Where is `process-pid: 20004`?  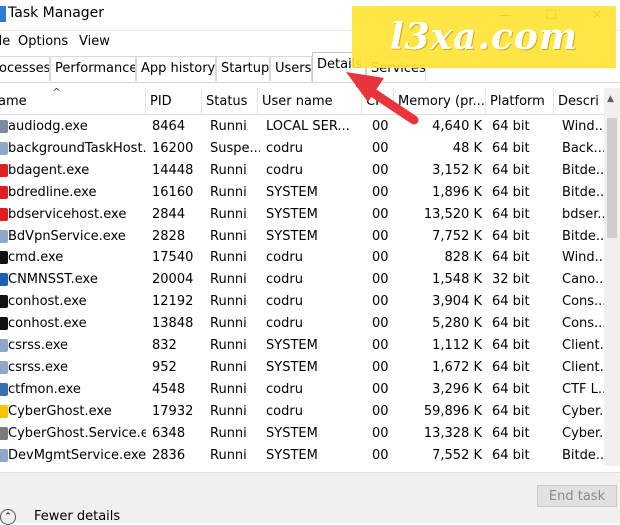 process-pid: 20004 is located at coordinates (173, 280).